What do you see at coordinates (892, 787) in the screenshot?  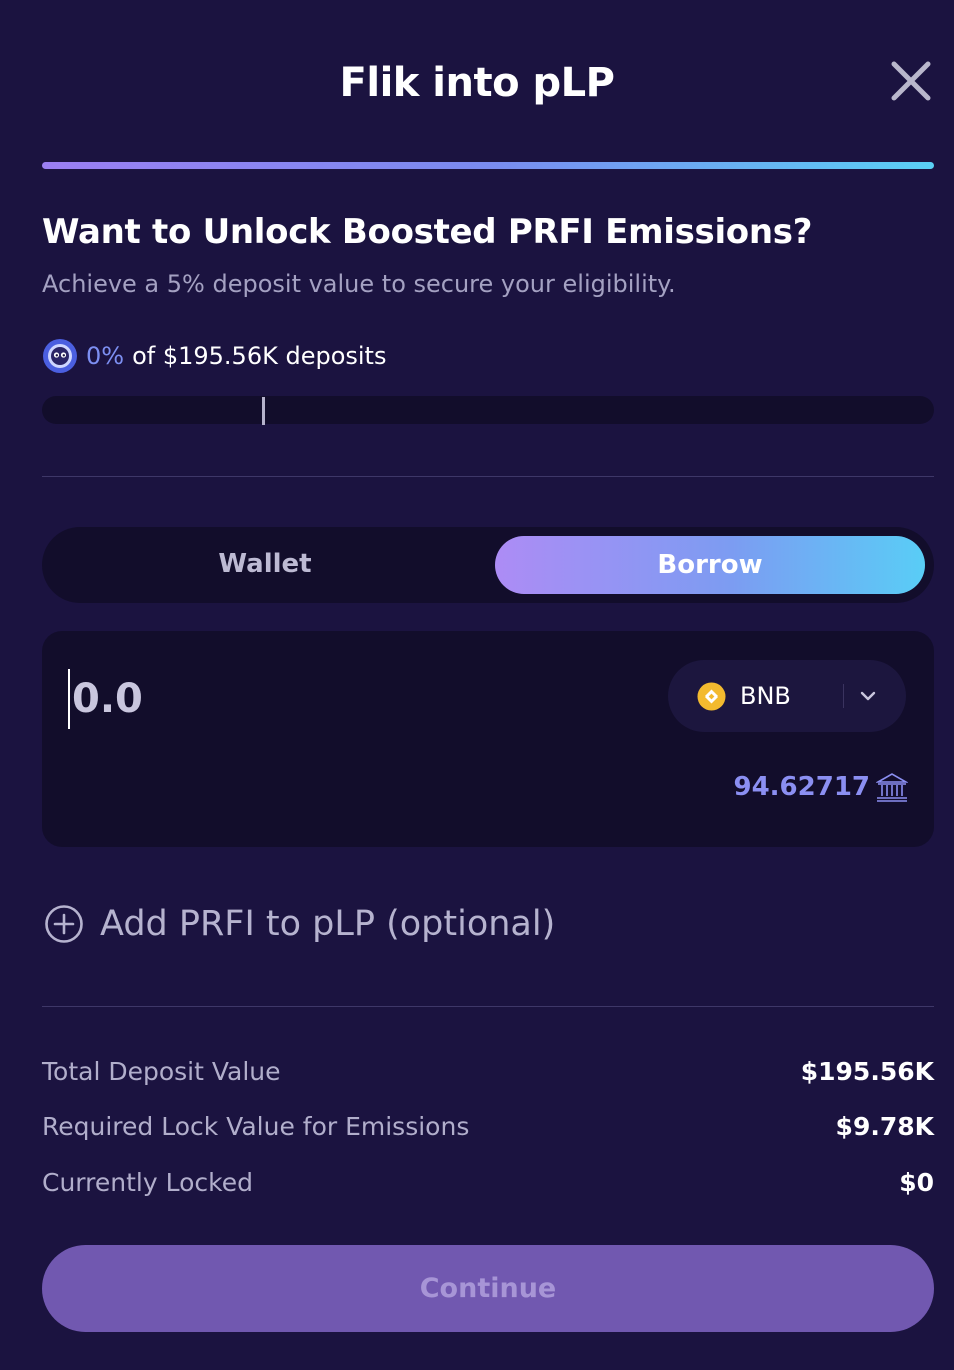 I see `bank-icon` at bounding box center [892, 787].